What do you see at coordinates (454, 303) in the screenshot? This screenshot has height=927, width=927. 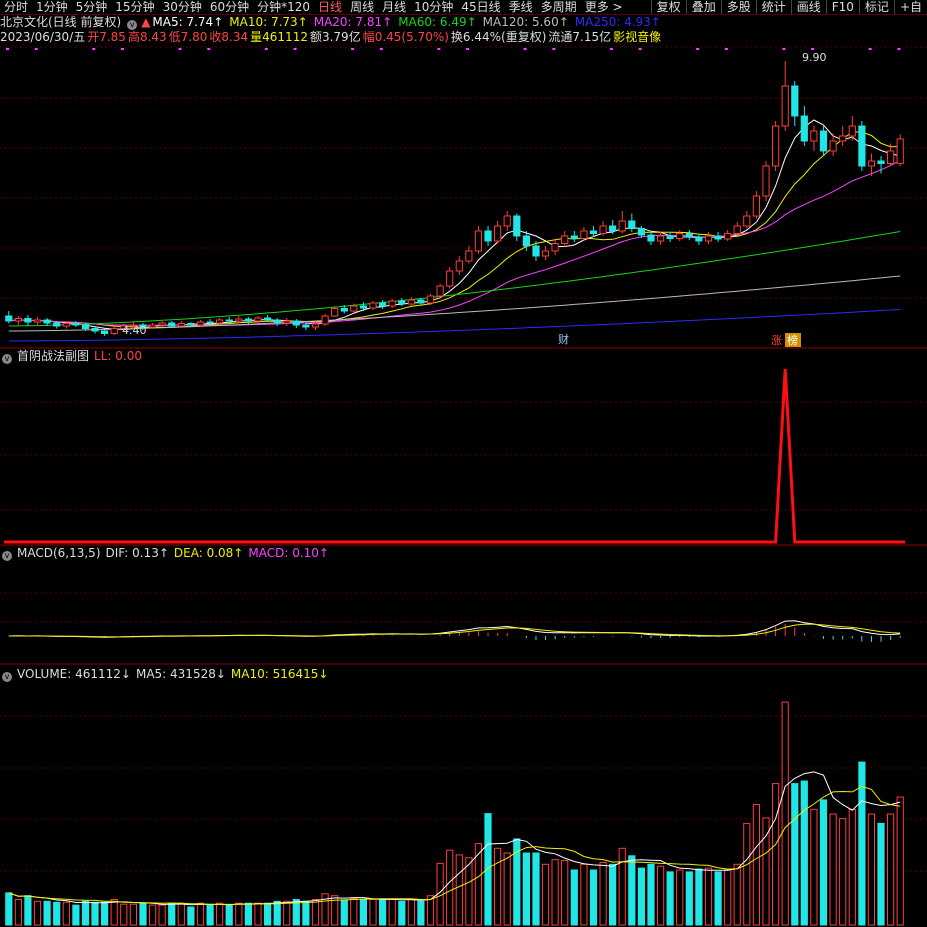 I see `ma-line` at bounding box center [454, 303].